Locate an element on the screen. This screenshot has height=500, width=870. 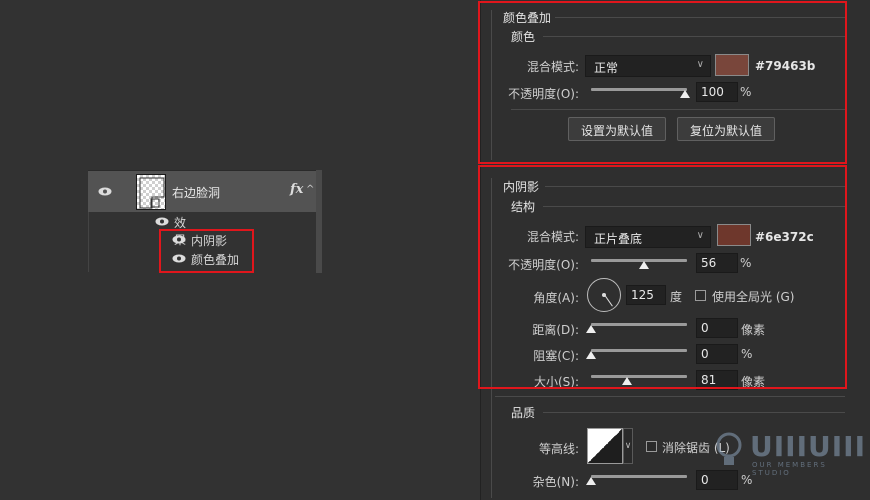
chevron-up-icon: ^ is located at coordinates (310, 189).